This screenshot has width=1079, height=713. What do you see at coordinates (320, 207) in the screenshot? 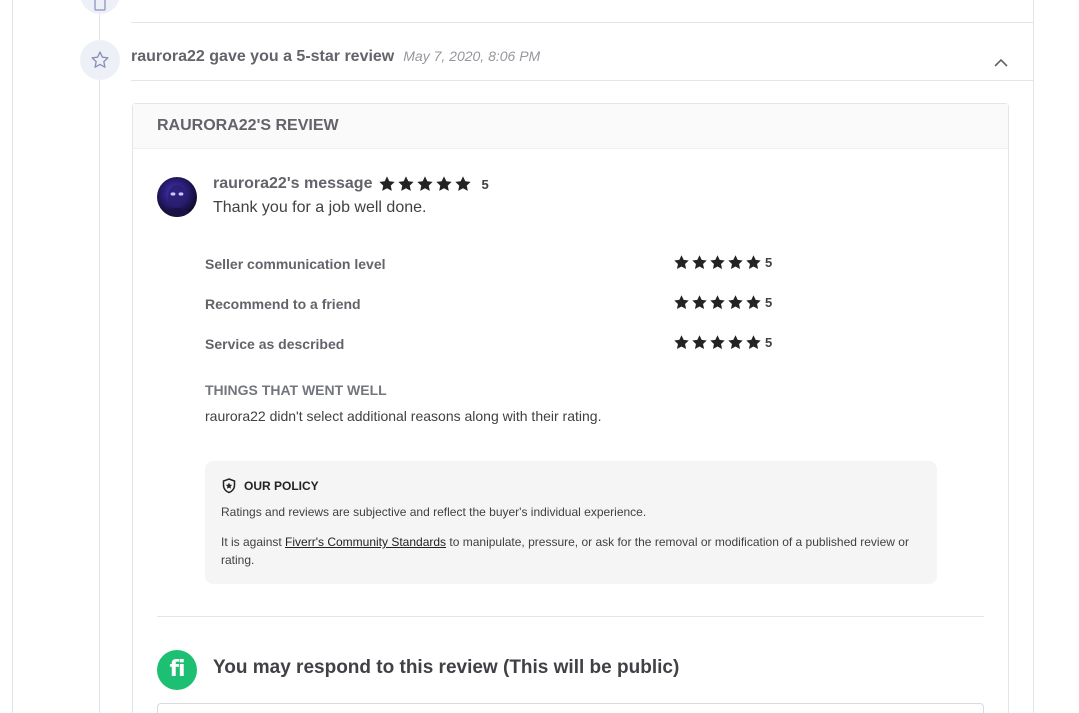
I see `buyer-message-text: Thank you for a job well done.` at bounding box center [320, 207].